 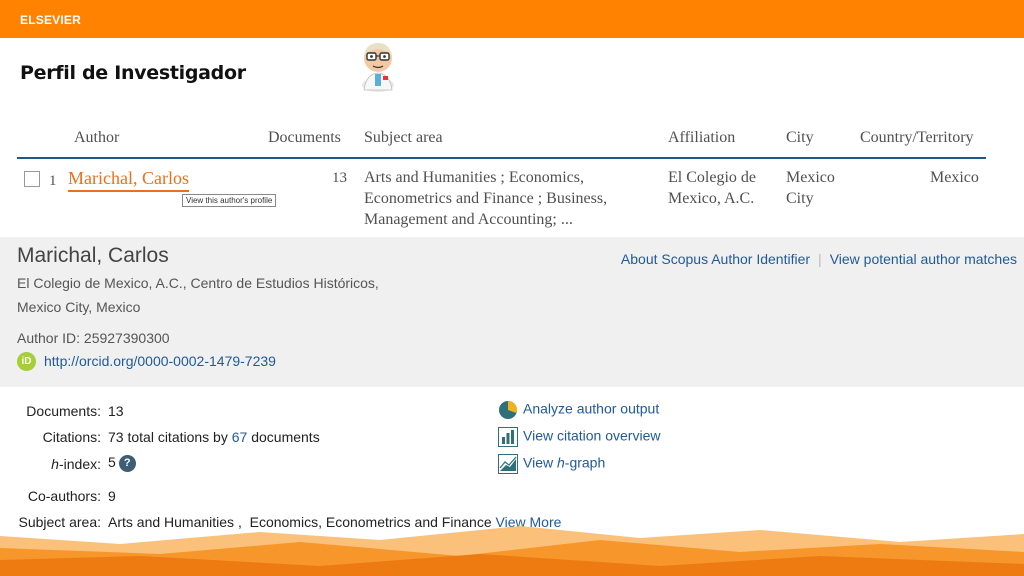 What do you see at coordinates (591, 409) in the screenshot?
I see `analyze-output-link: Analyze author output` at bounding box center [591, 409].